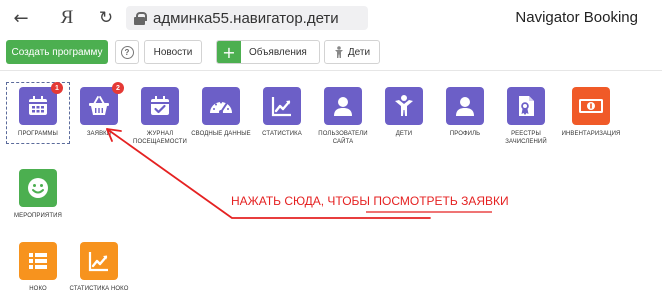 The image size is (662, 307). I want to click on annotation-text: НАЖАТЬ СЮДА, ЧТОБЫ ПОСМОТРЕТЬ ЗАЯВКИ, so click(370, 201).